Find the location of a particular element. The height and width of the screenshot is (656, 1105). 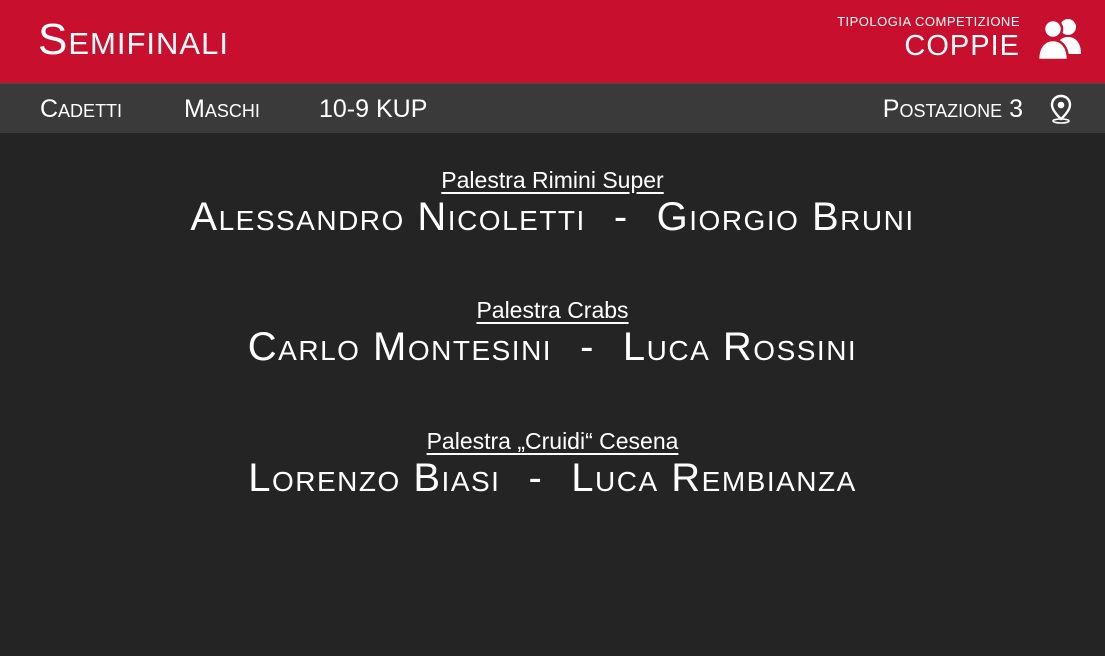

athlete-name: Luca Rembianza is located at coordinates (714, 478).